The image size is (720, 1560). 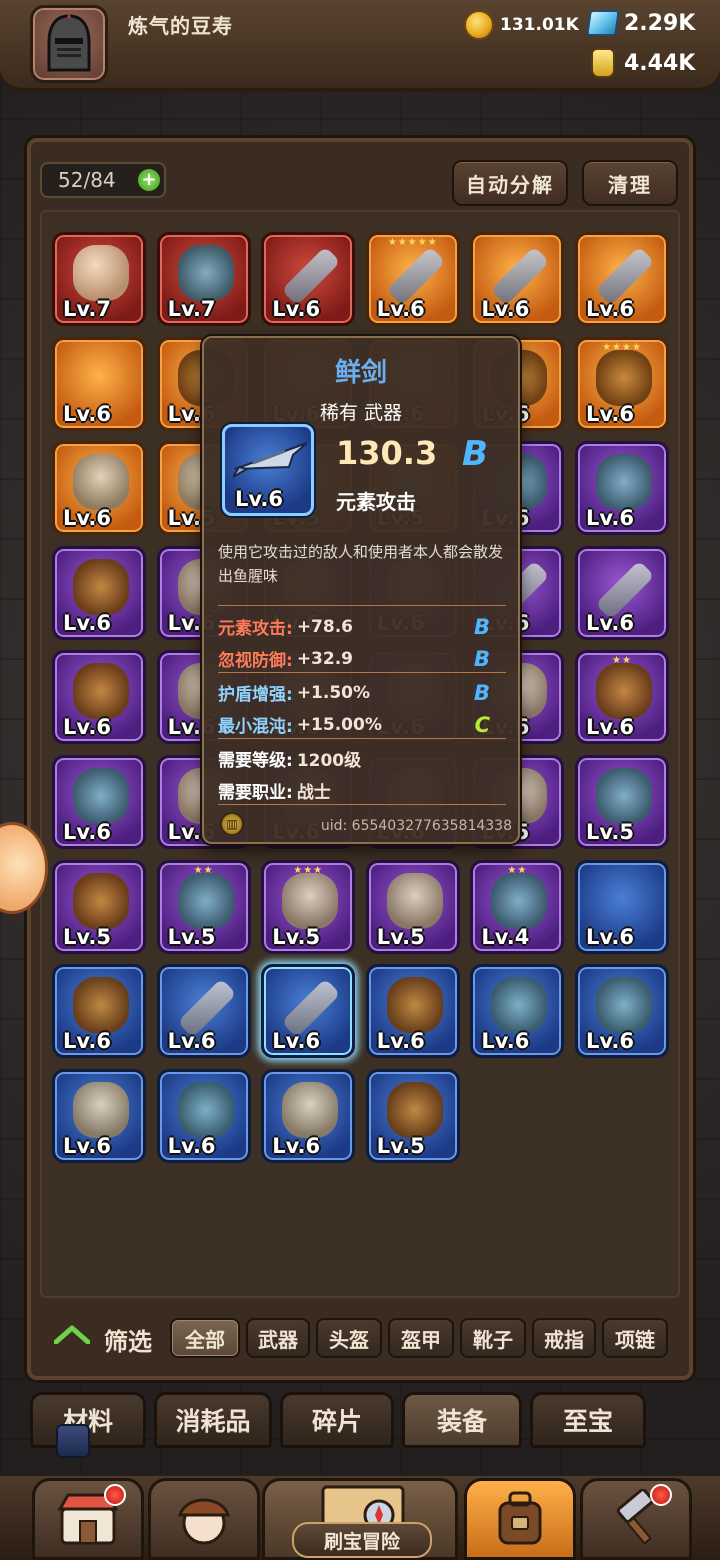 I want to click on armor-icon, so click(x=624, y=691).